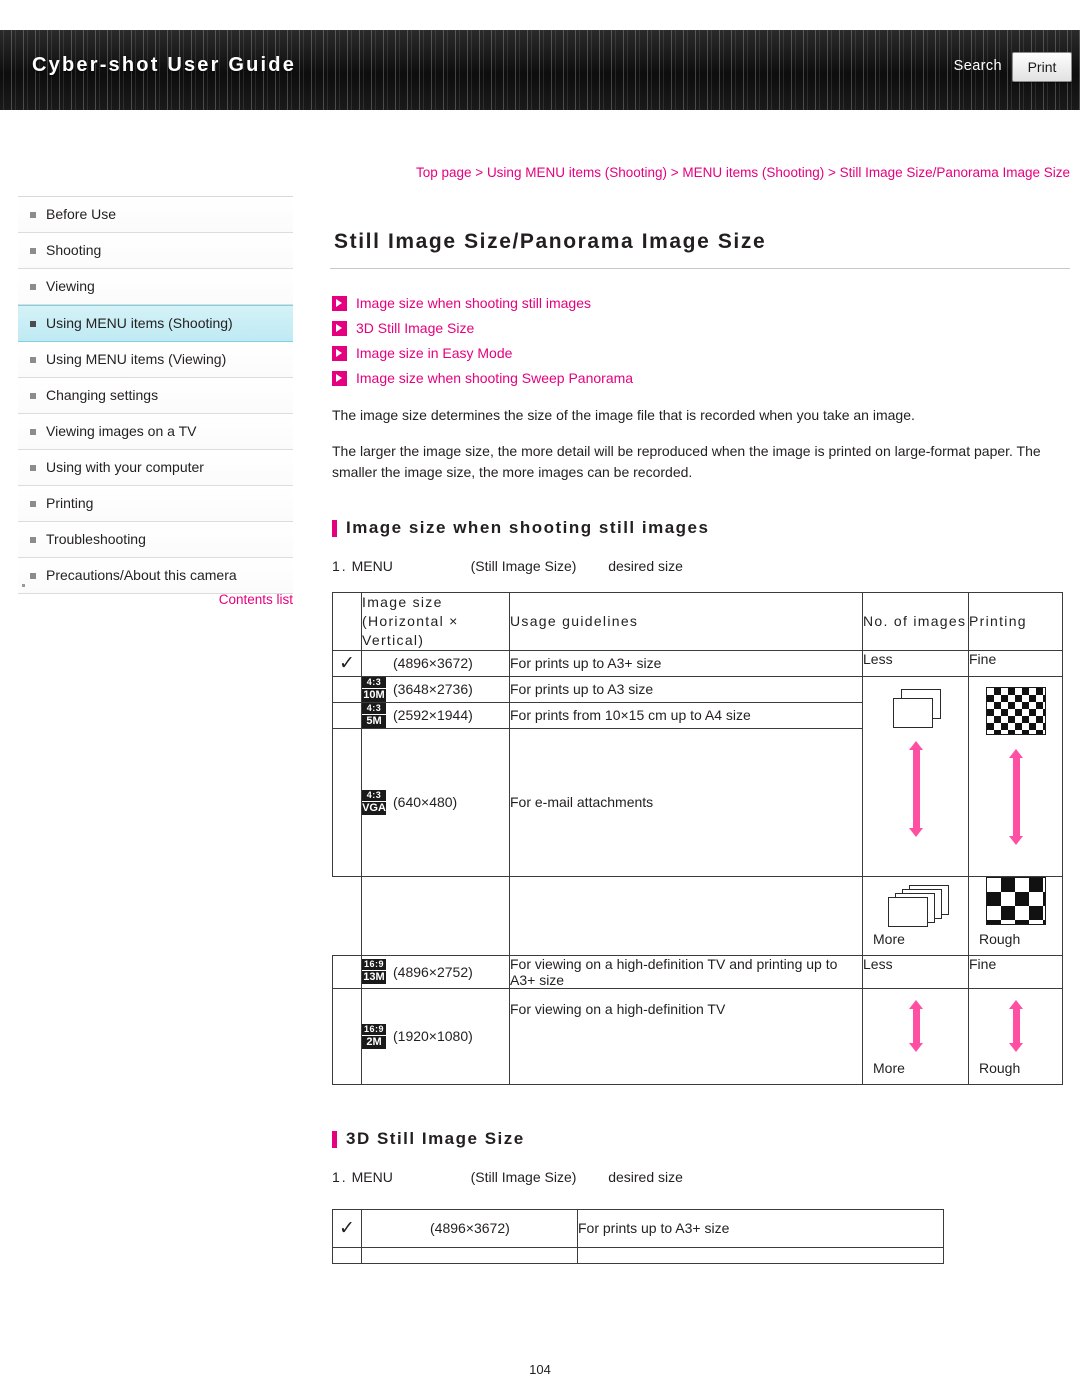  Describe the element at coordinates (469, 1255) in the screenshot. I see `row-size-cell` at that location.